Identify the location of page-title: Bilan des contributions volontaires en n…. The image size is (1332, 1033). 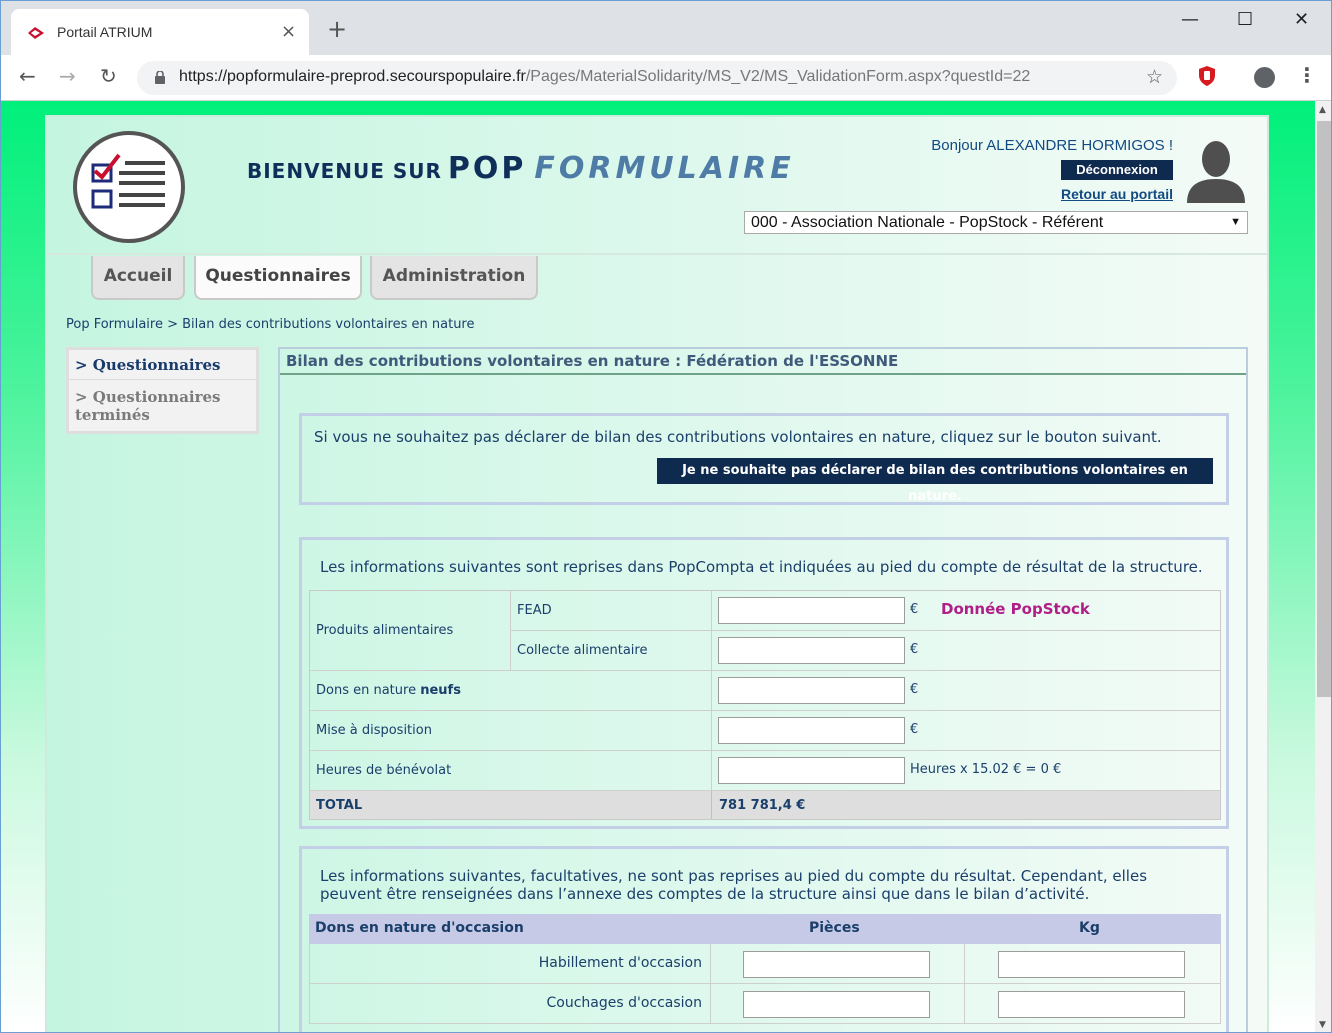
(763, 362).